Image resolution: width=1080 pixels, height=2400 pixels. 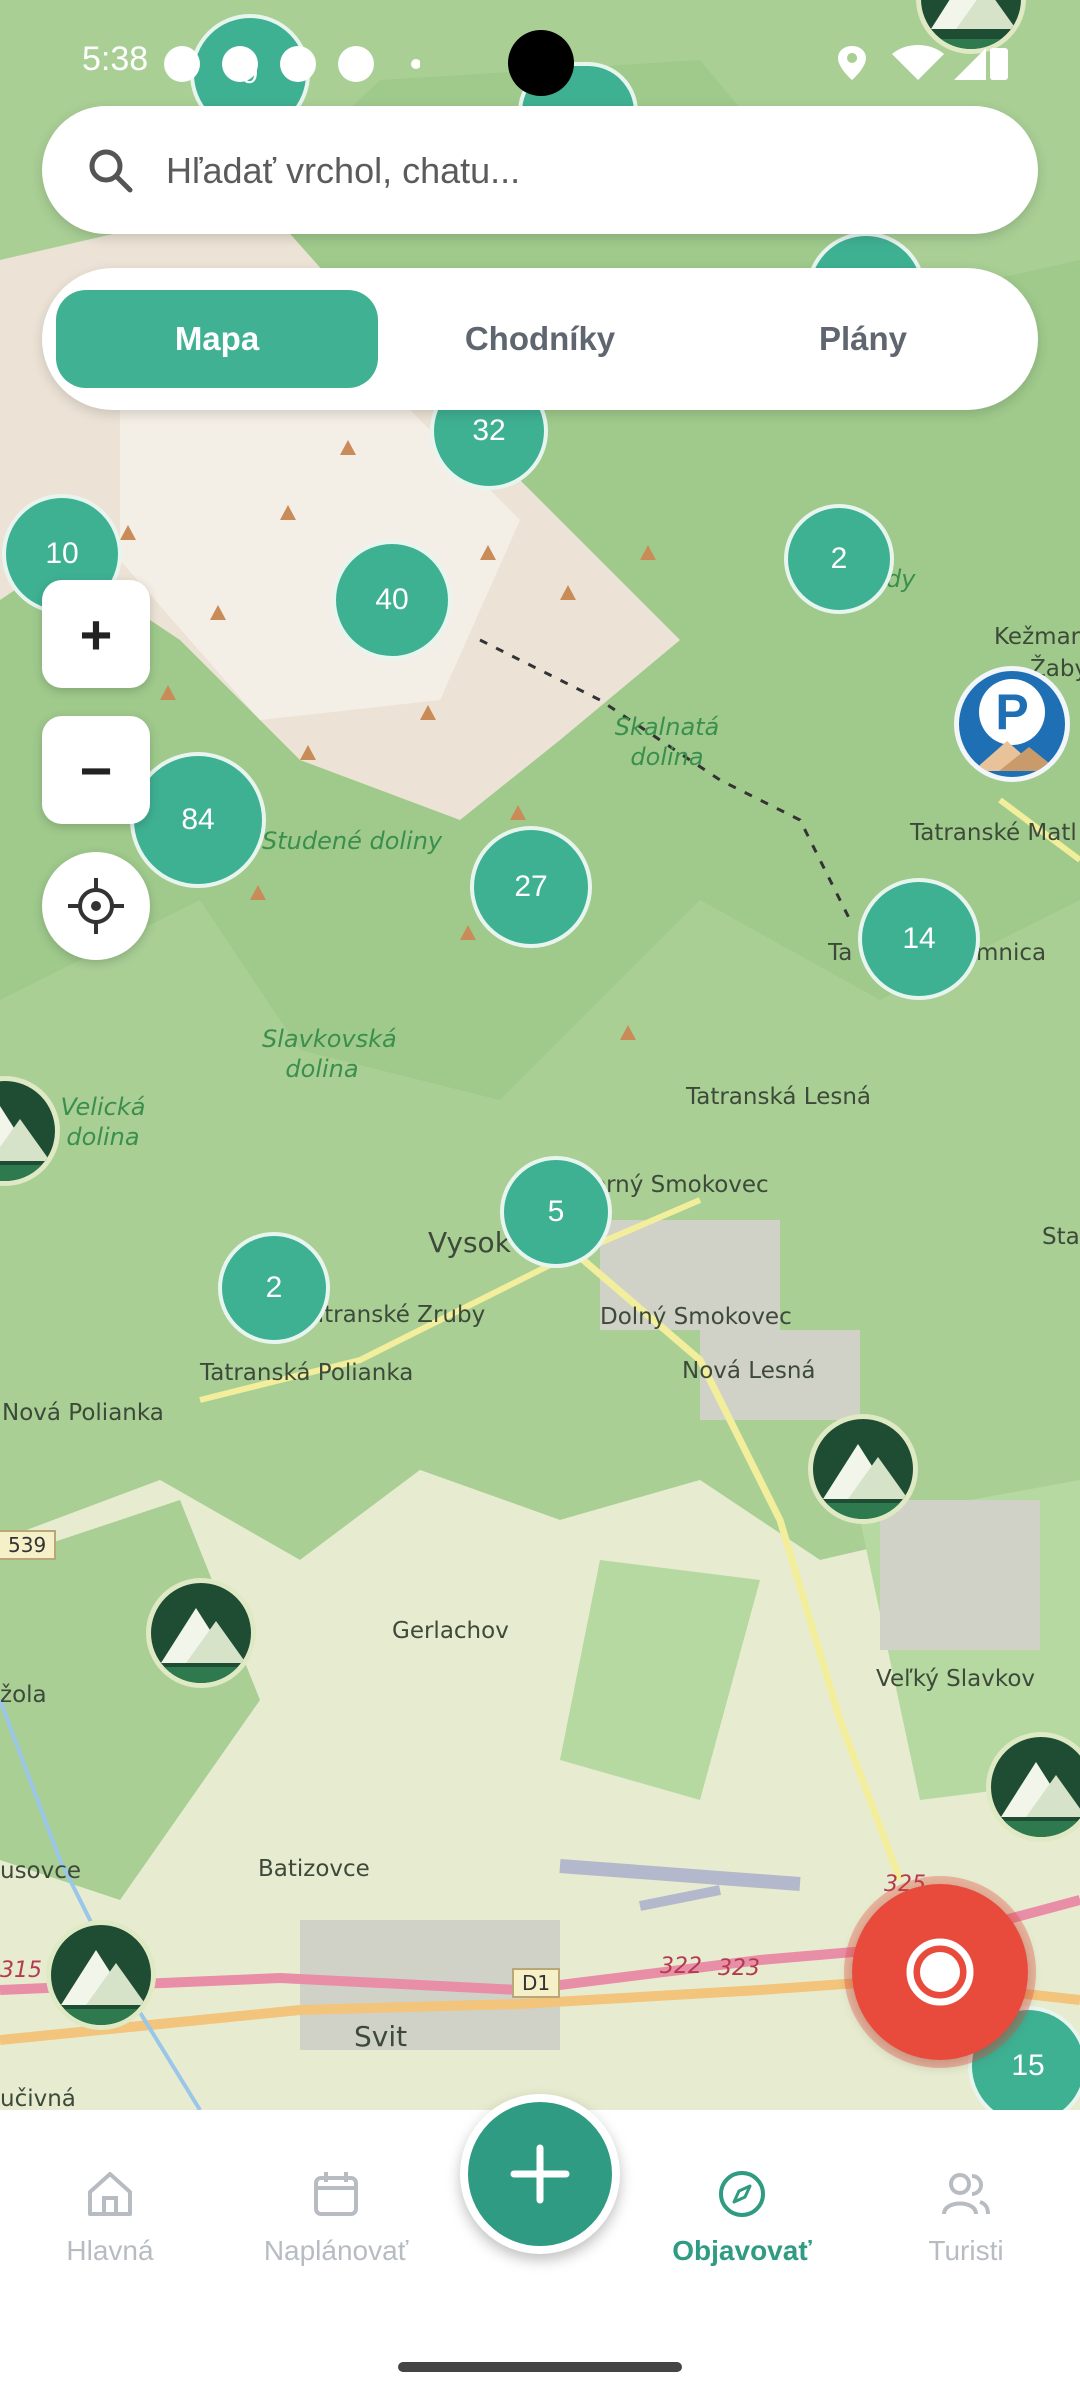 What do you see at coordinates (739, 1968) in the screenshot?
I see `road-number-323: 323` at bounding box center [739, 1968].